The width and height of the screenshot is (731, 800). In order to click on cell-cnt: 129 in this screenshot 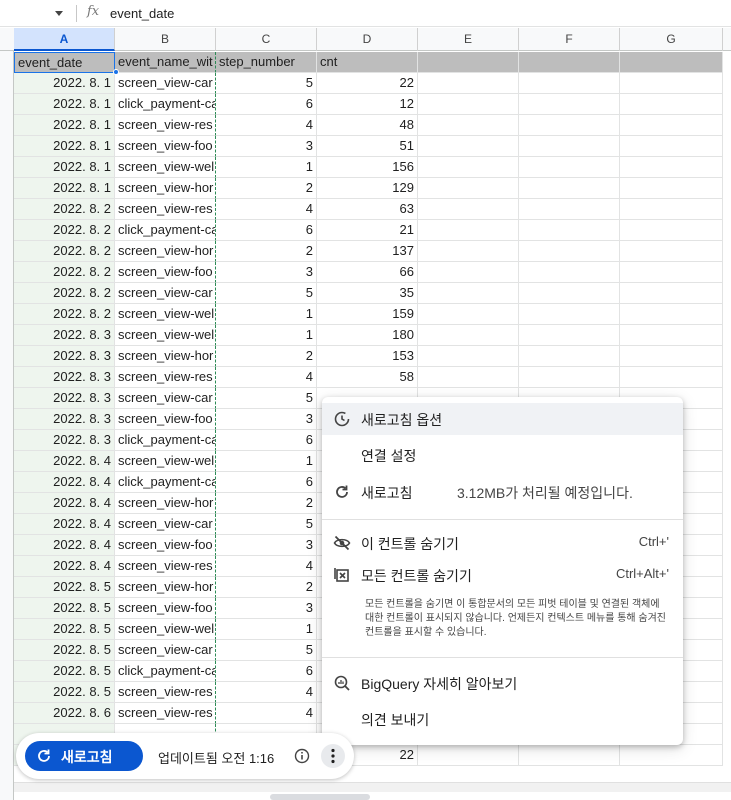, I will do `click(367, 188)`.